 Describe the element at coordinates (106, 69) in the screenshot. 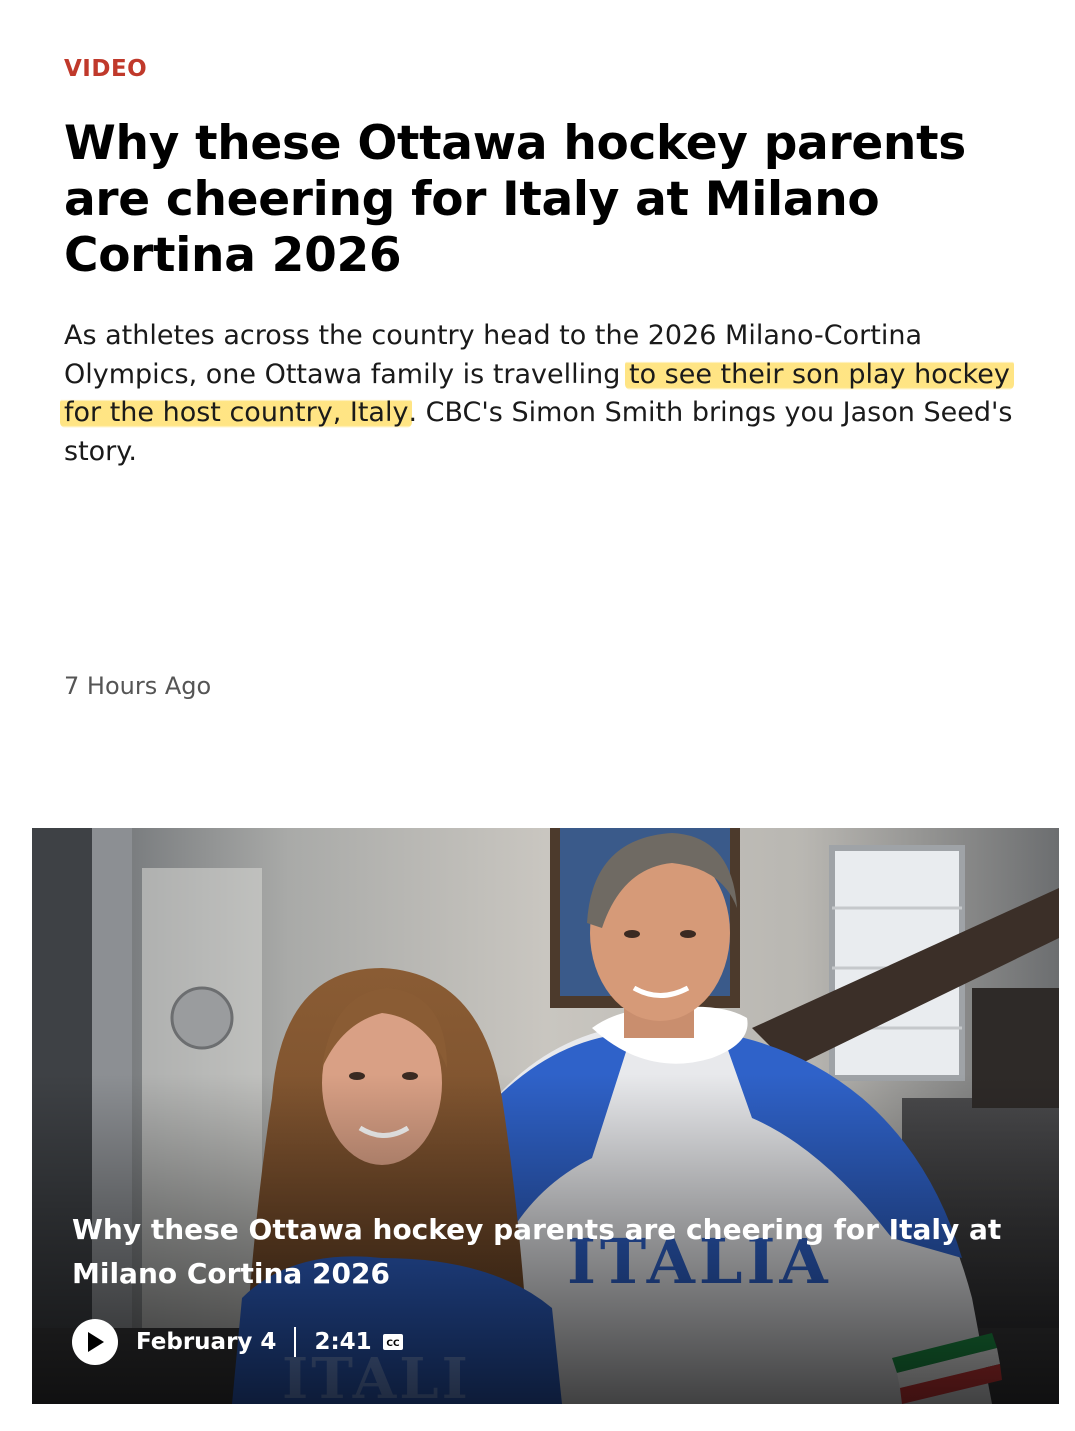

I see `category-label: VIDEO` at that location.